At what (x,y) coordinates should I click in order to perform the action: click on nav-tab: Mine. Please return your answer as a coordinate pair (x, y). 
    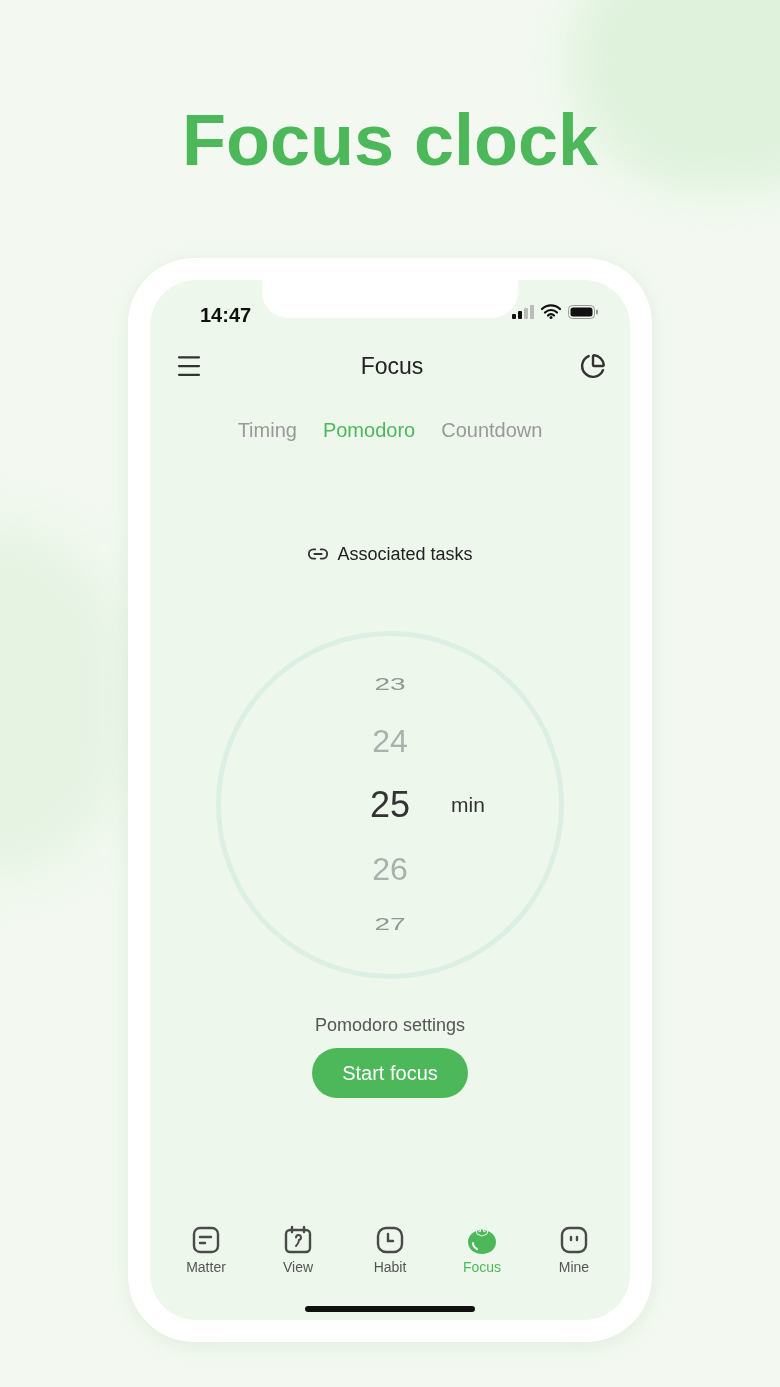
    Looking at the image, I should click on (574, 1251).